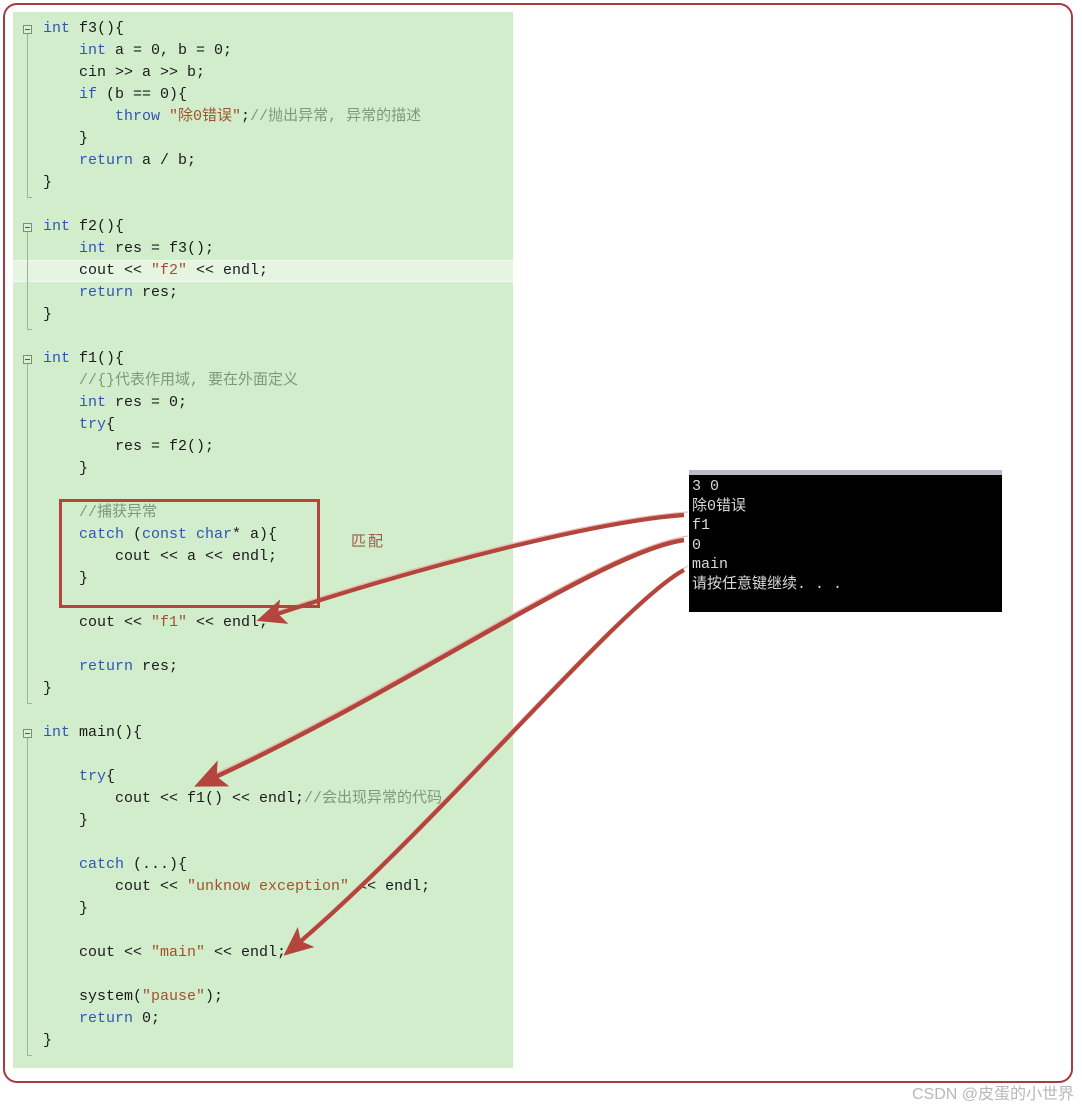 This screenshot has height=1110, width=1082. I want to click on code-line: res = f2();, so click(263, 447).